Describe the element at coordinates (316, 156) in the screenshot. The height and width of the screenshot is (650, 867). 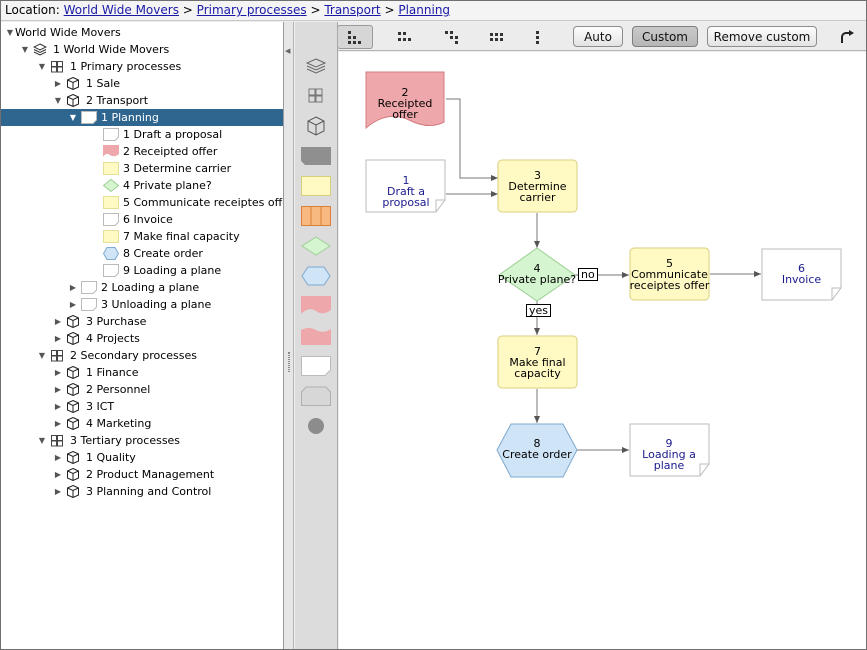
I see `palette-dark-block-shape` at that location.